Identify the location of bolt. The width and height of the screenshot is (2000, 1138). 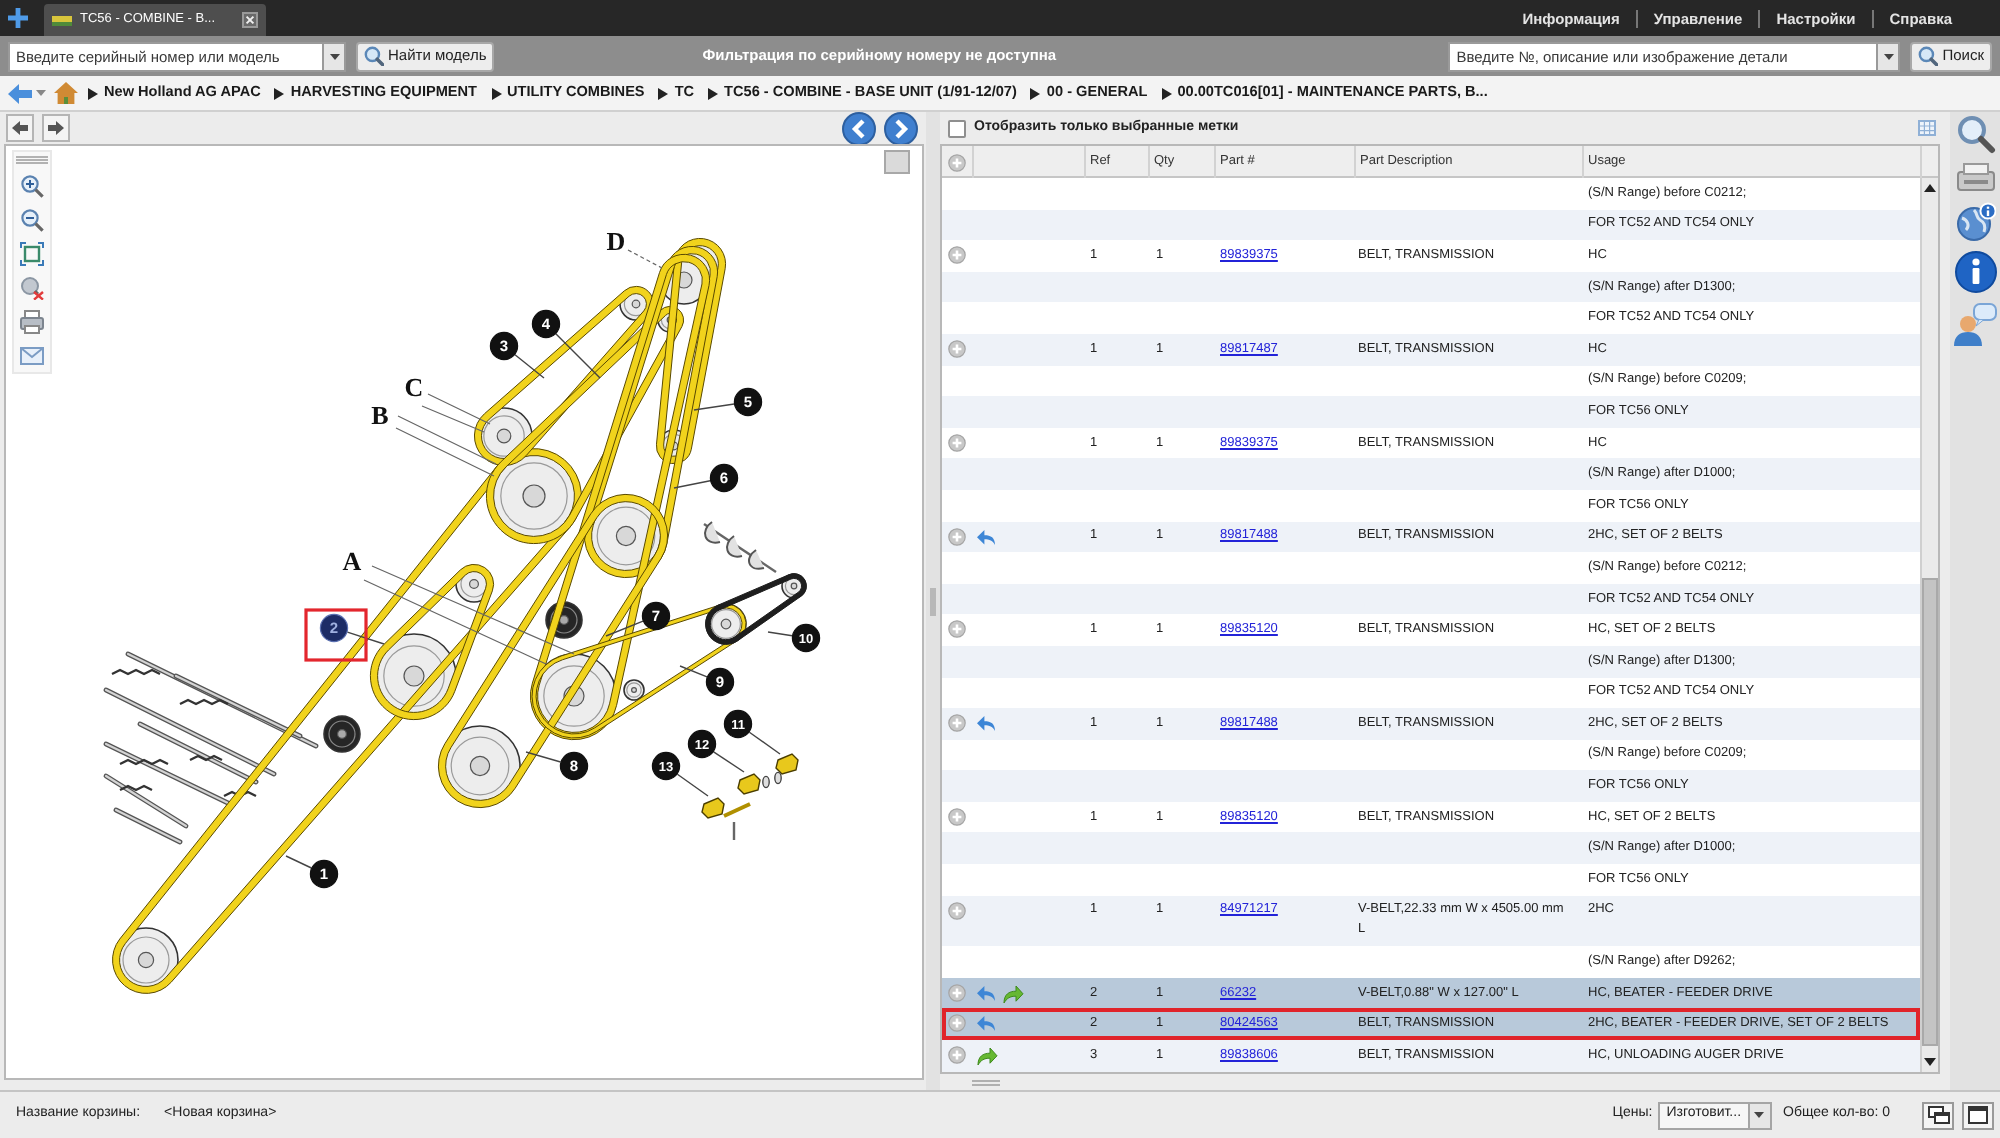
(737, 810).